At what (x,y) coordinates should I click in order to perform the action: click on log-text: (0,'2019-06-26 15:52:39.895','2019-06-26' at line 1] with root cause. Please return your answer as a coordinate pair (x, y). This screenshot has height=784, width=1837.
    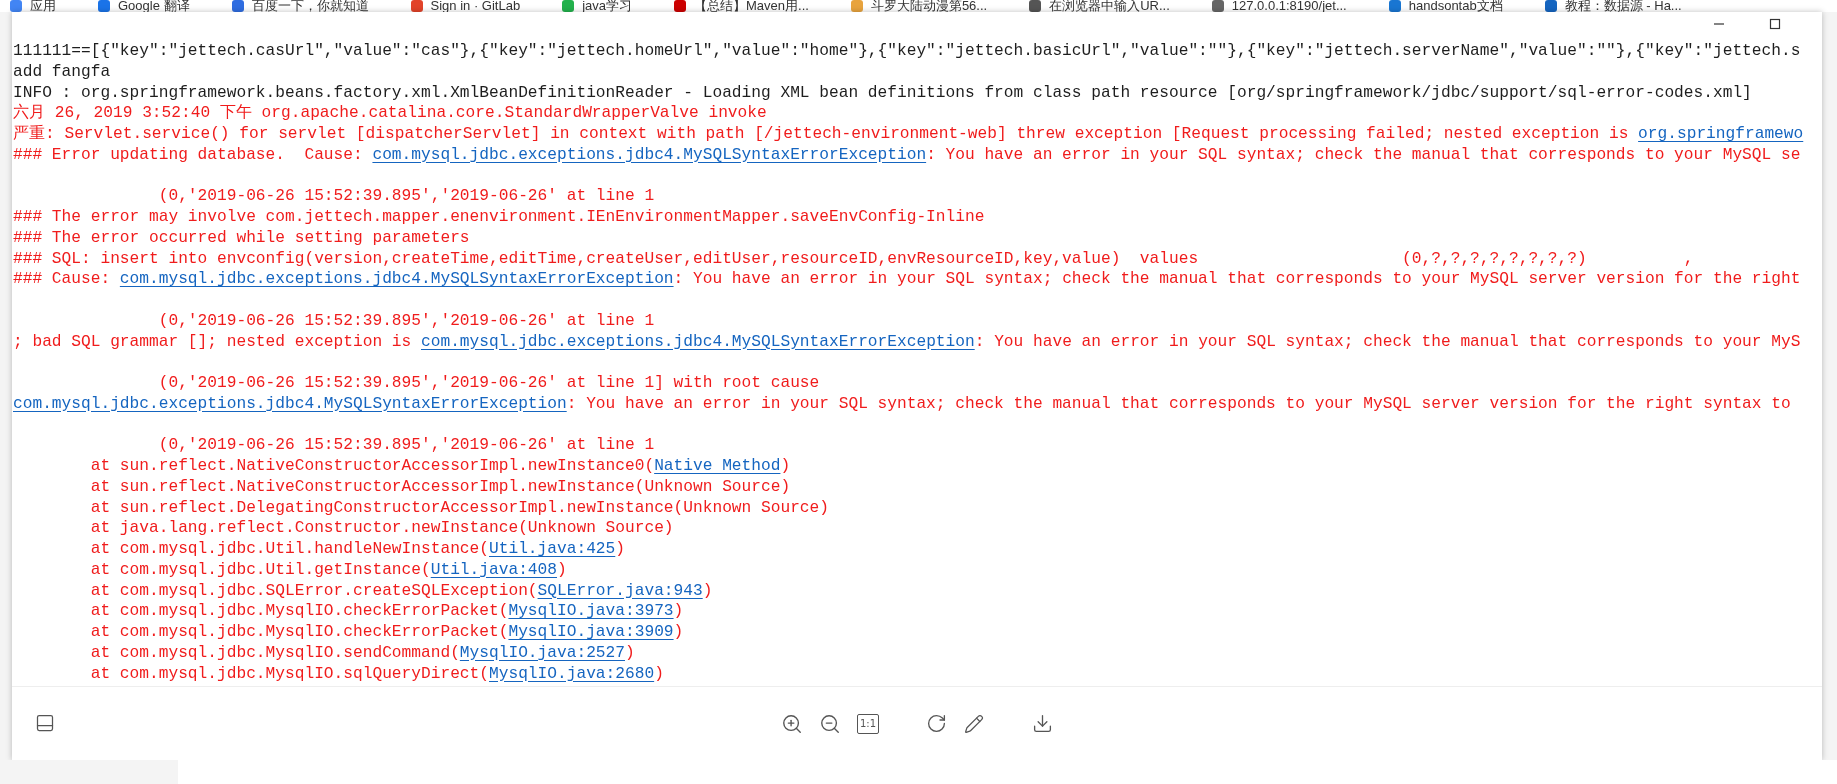
    Looking at the image, I should click on (488, 383).